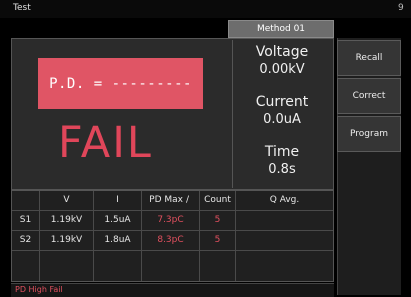 The image size is (411, 297). I want to click on status-message: PD High Fail, so click(39, 289).